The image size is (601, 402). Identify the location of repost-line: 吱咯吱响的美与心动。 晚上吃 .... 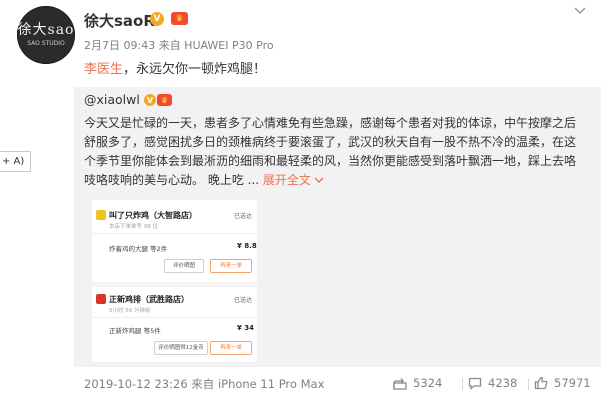
(172, 180).